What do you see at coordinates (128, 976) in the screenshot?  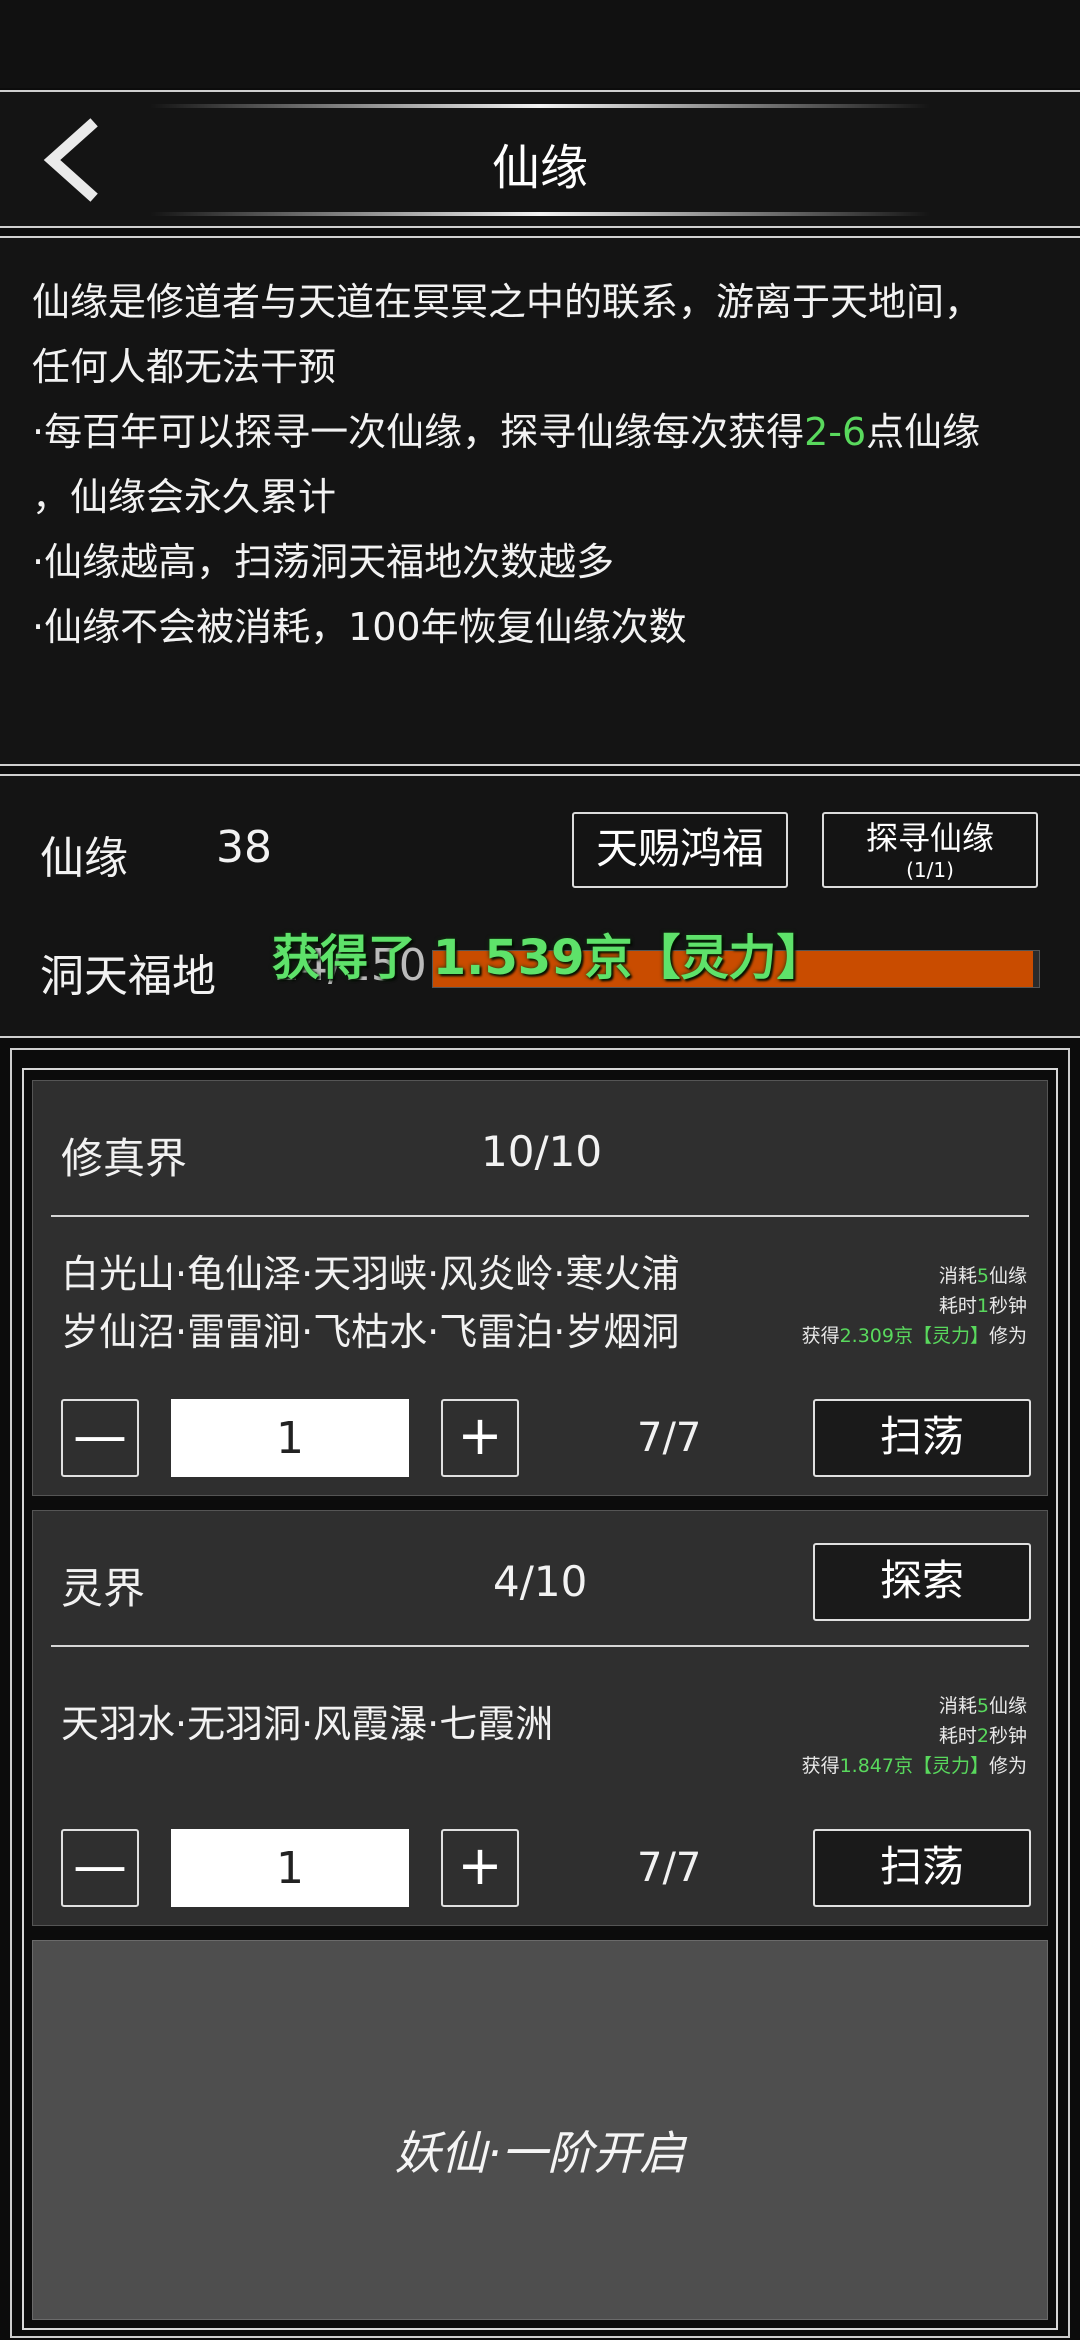 I see `dongtian-label: 洞天福地` at bounding box center [128, 976].